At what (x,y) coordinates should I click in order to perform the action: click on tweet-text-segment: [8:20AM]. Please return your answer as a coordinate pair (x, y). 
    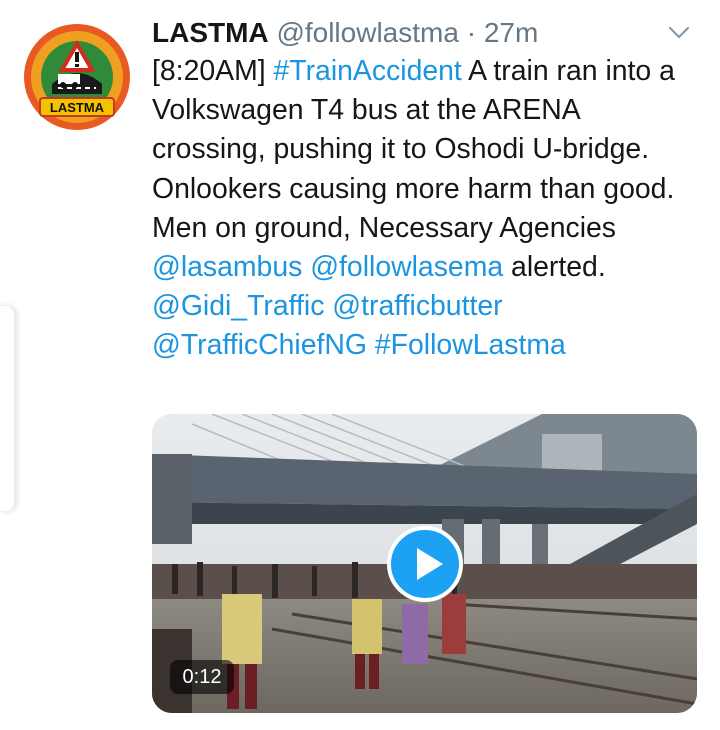
    Looking at the image, I should click on (213, 71).